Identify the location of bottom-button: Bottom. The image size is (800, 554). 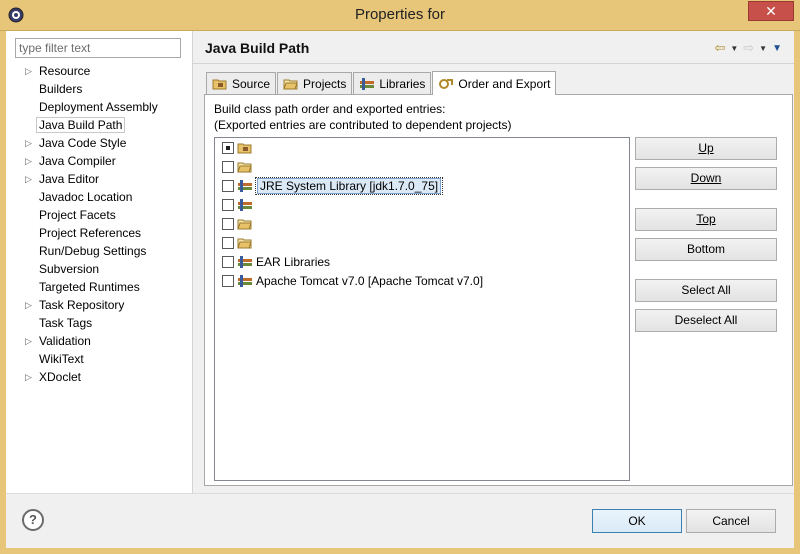
(706, 249).